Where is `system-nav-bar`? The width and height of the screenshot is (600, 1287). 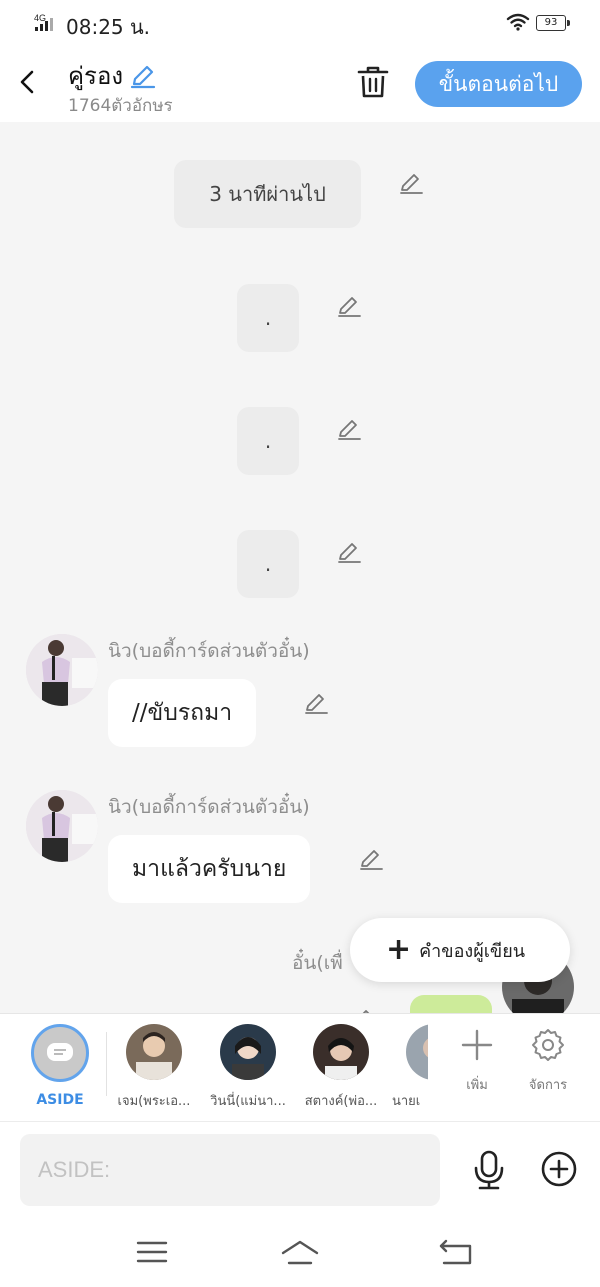 system-nav-bar is located at coordinates (300, 1252).